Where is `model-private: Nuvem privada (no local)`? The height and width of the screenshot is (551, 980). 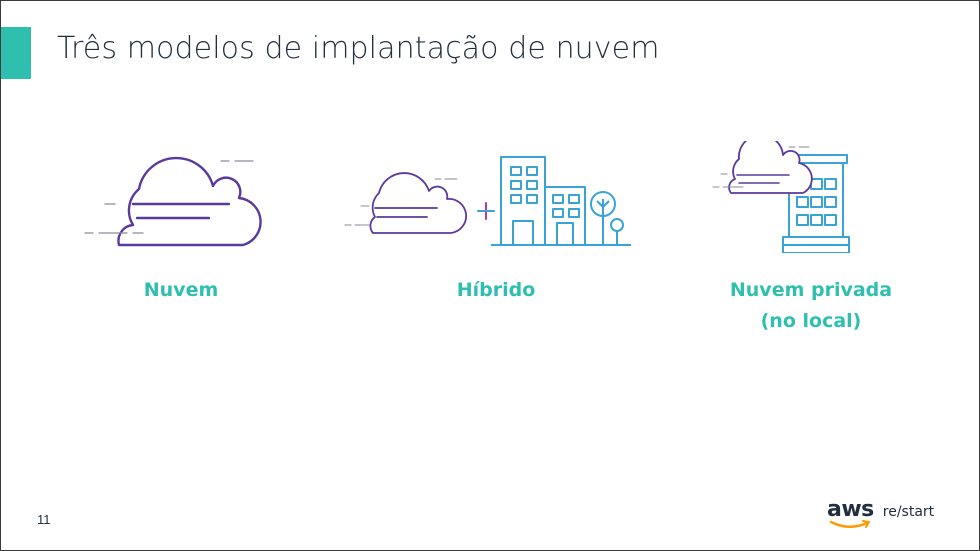
model-private: Nuvem privada (no local) is located at coordinates (811, 236).